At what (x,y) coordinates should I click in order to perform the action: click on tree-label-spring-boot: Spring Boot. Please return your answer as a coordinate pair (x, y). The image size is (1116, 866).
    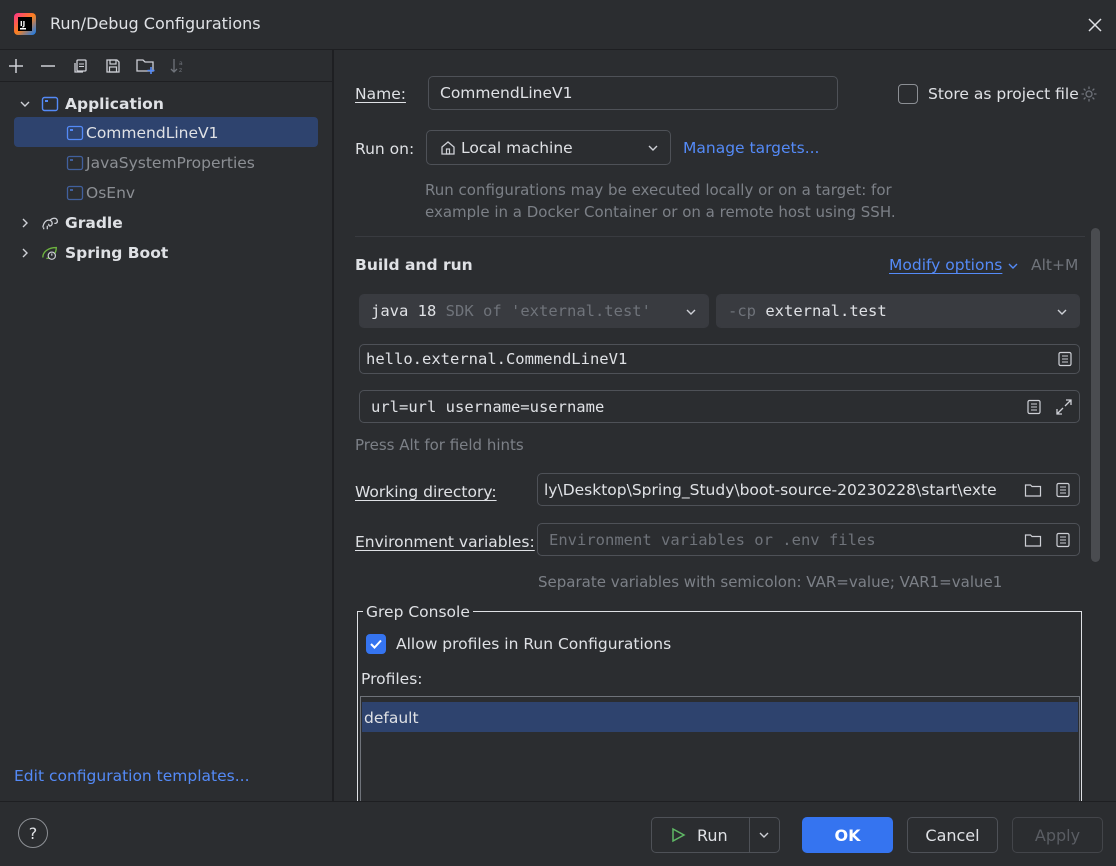
    Looking at the image, I should click on (117, 253).